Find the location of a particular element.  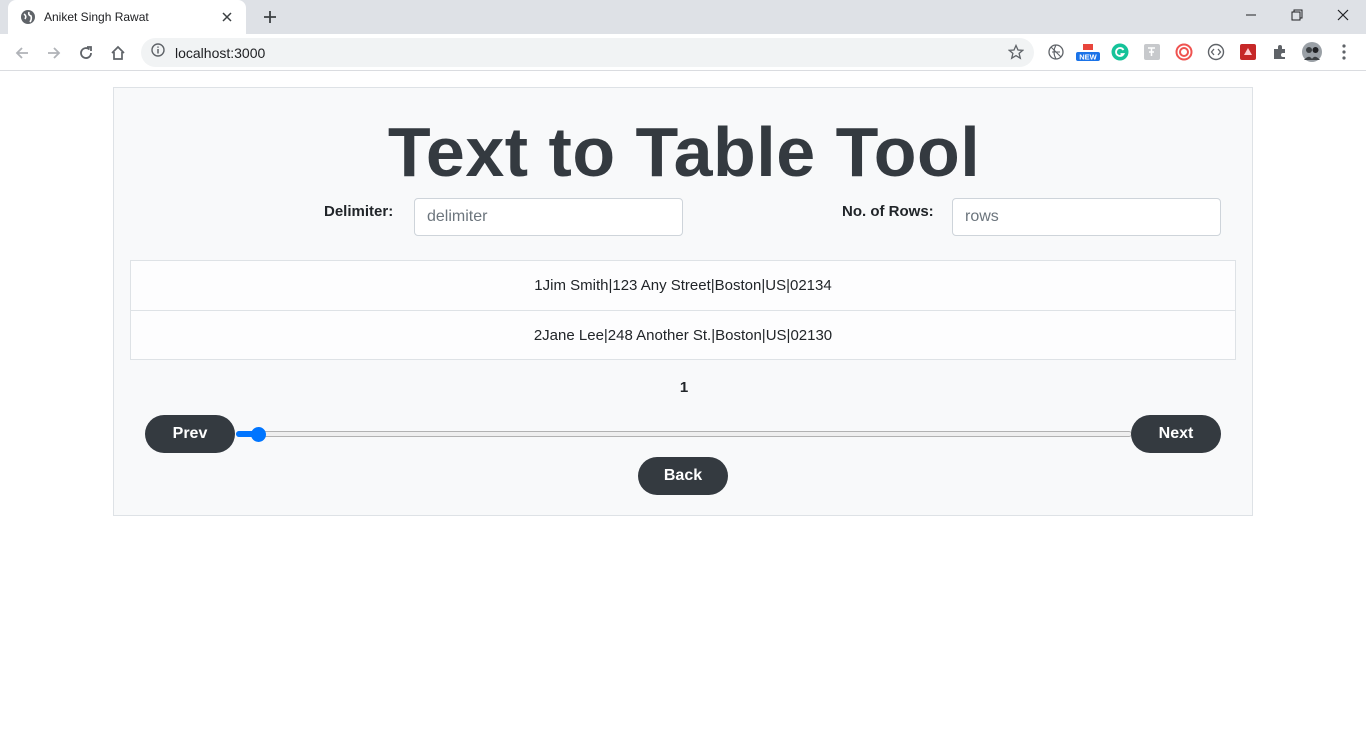

grammarly-icon is located at coordinates (1120, 52).